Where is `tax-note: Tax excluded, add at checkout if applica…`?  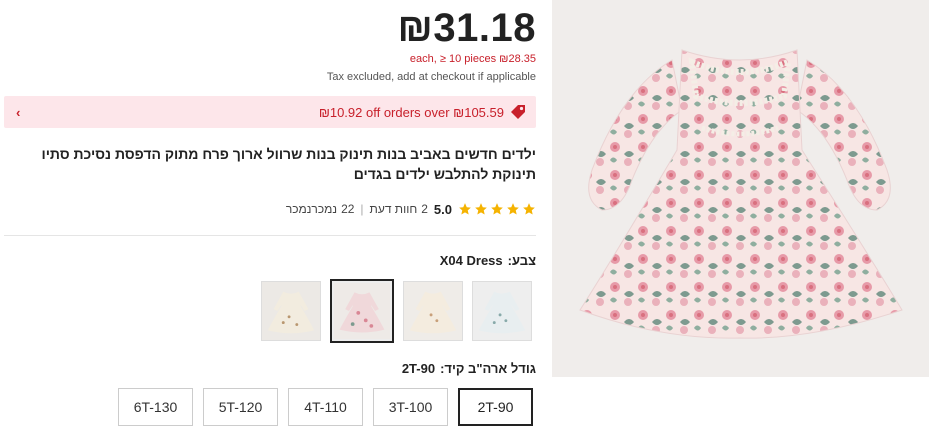 tax-note: Tax excluded, add at checkout if applica… is located at coordinates (431, 77).